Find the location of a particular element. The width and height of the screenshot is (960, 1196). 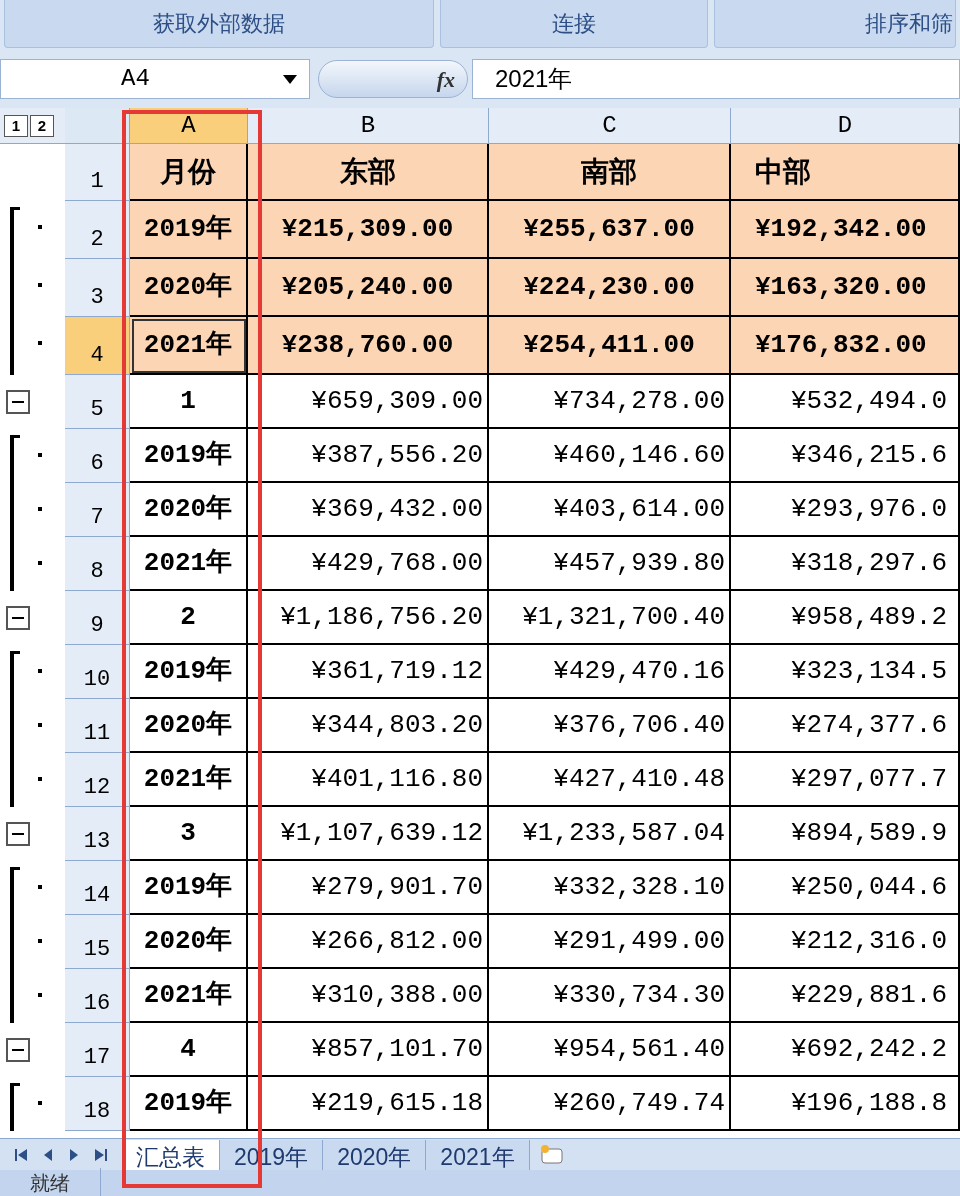

select-all-corner is located at coordinates (97, 125).